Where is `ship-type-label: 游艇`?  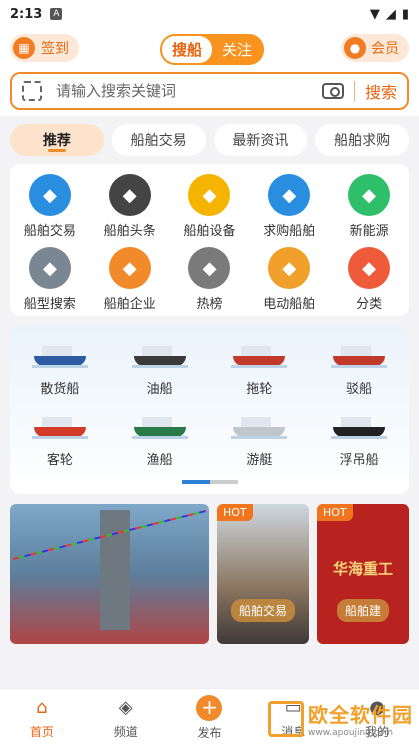 ship-type-label: 游艇 is located at coordinates (259, 460).